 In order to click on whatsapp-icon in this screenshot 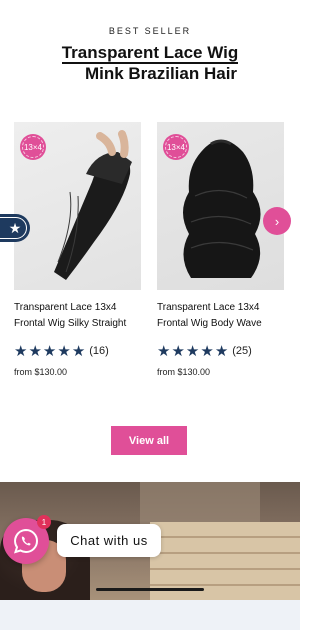, I will do `click(25, 541)`.